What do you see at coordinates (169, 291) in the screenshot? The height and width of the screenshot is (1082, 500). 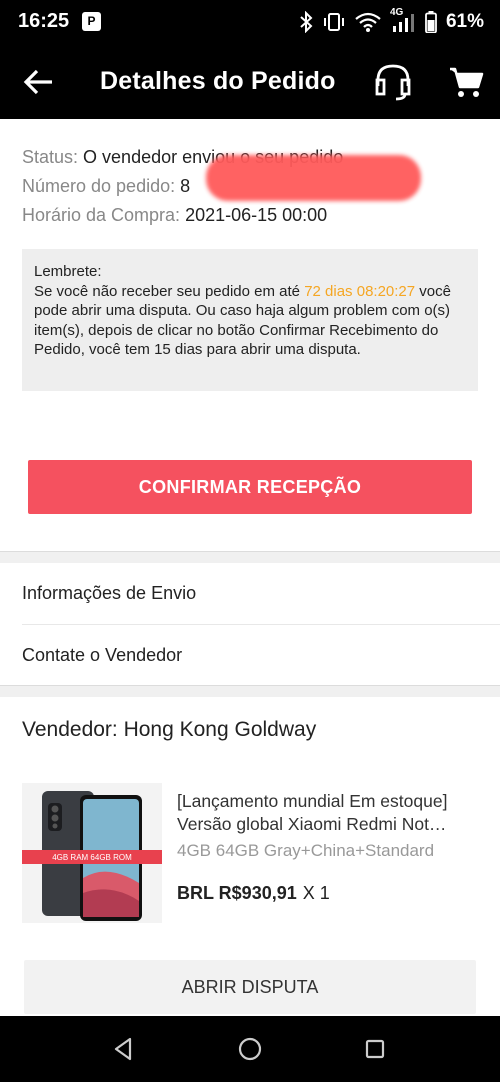 I see `reminder-text-before: Se você não receber seu pedido em até` at bounding box center [169, 291].